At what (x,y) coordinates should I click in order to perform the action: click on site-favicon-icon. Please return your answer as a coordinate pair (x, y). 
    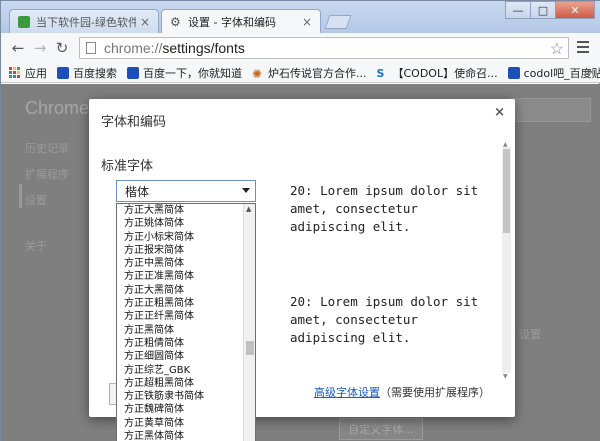
    Looking at the image, I should click on (24, 21).